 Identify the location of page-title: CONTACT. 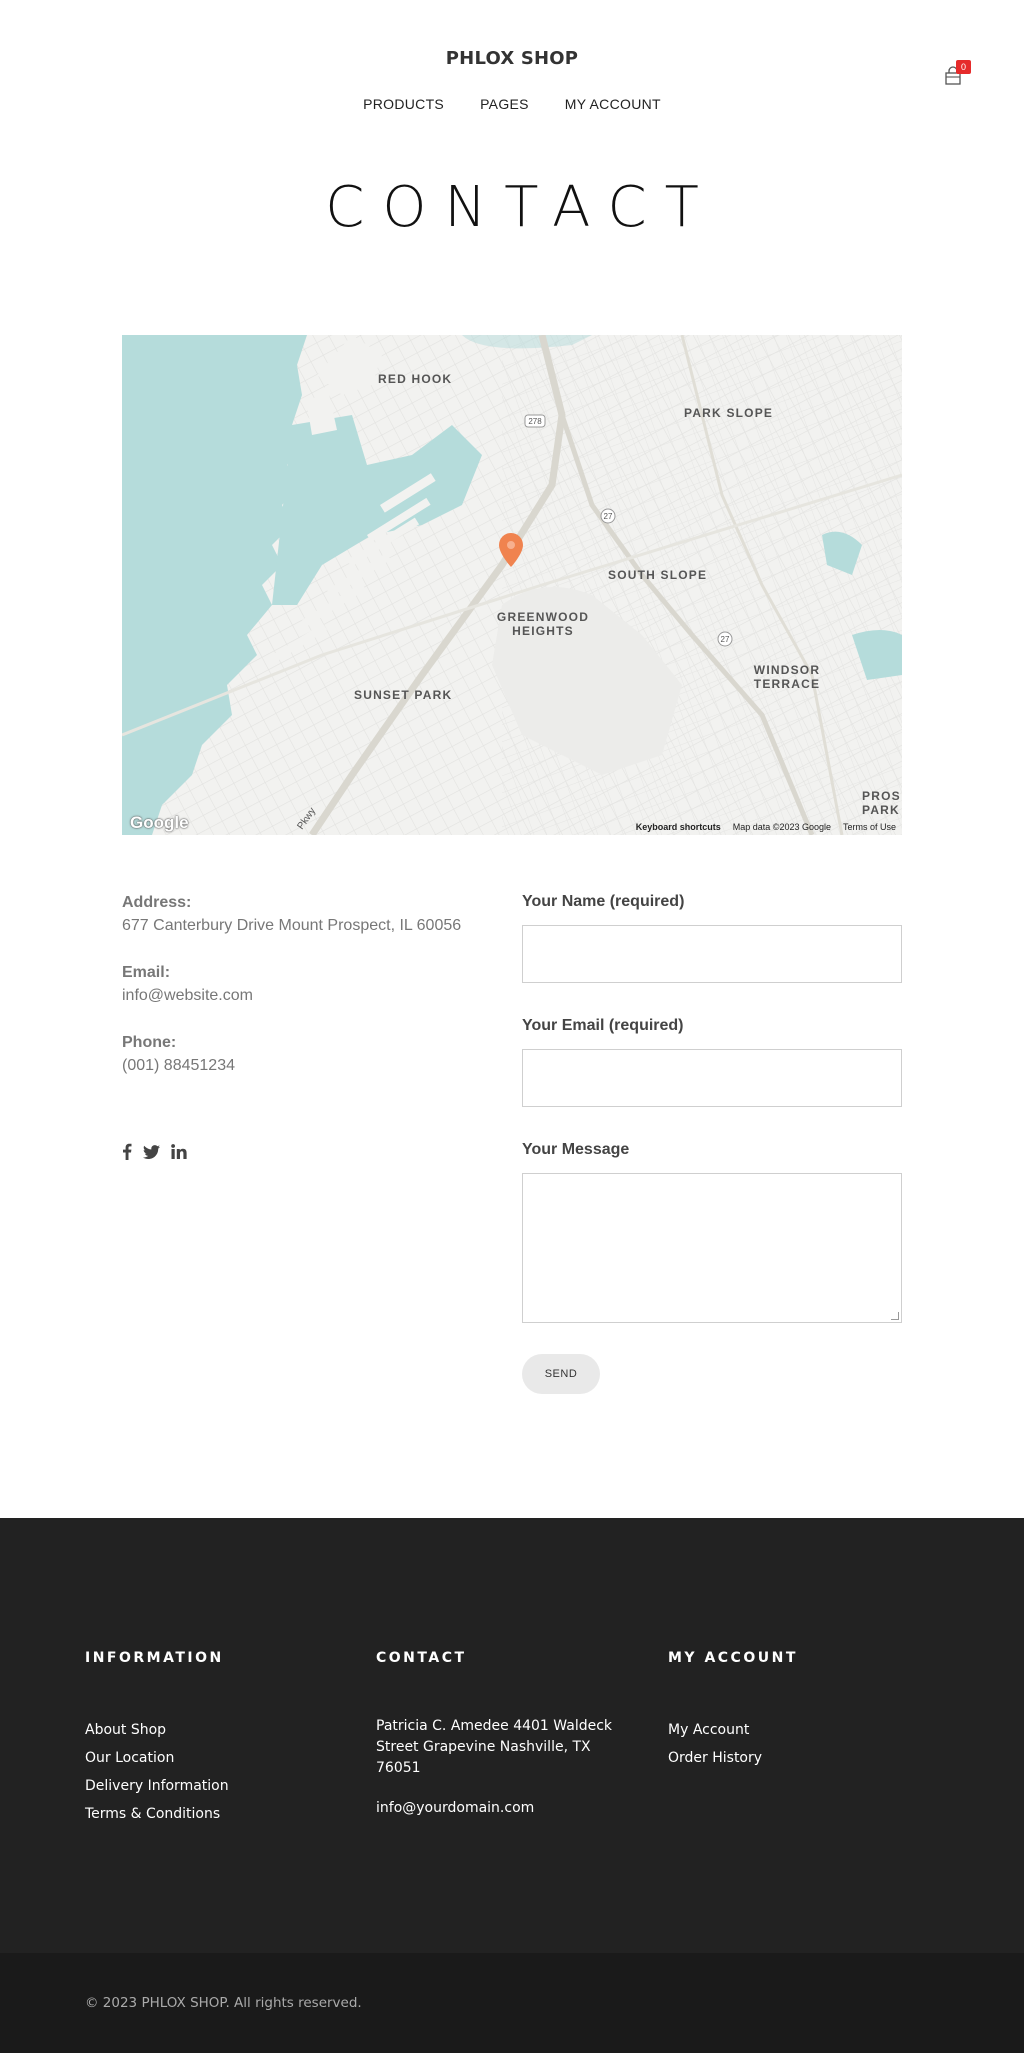
(521, 207).